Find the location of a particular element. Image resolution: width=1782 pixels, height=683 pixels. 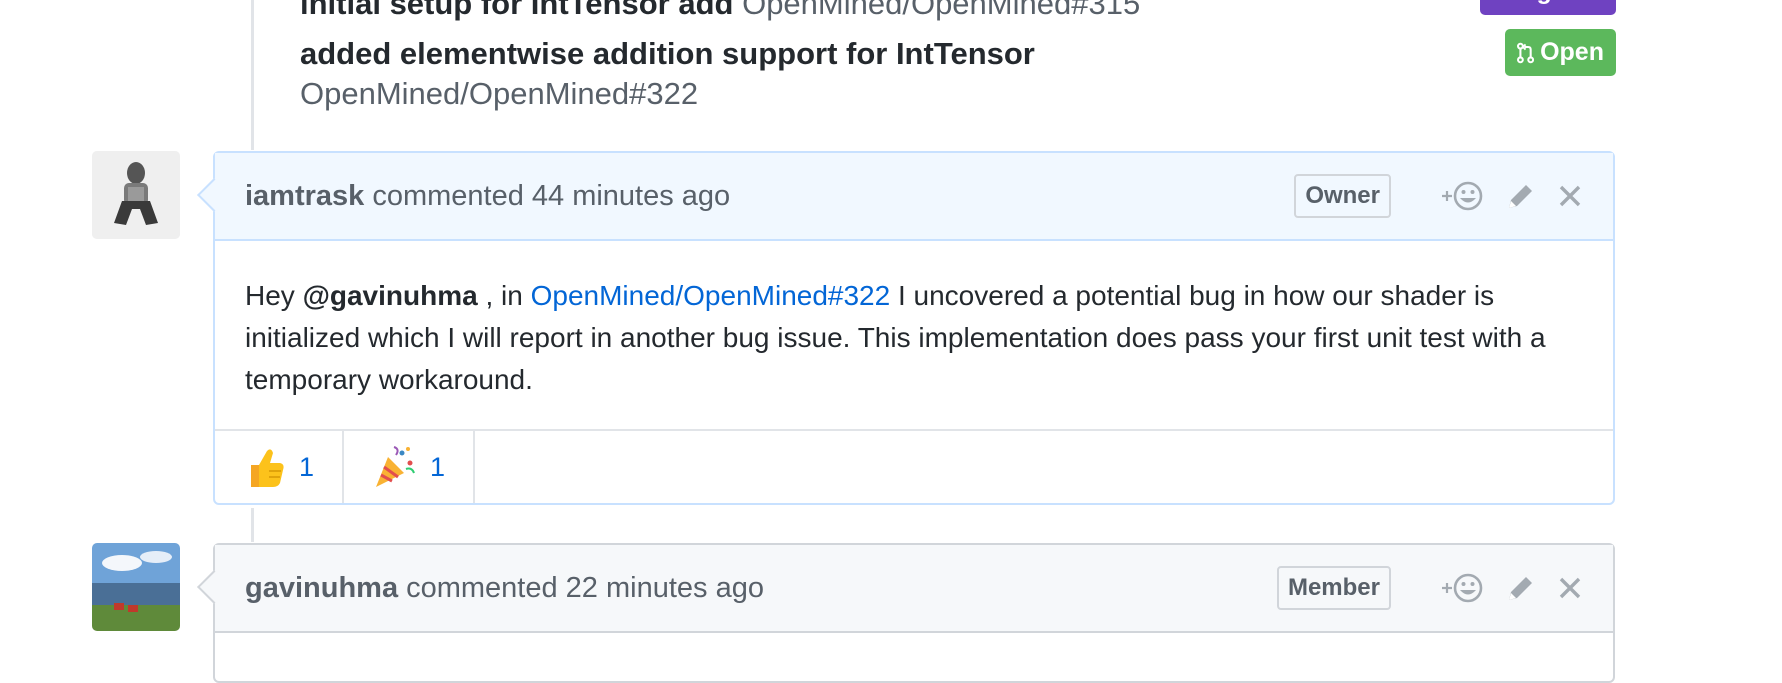

comment-author: gavinuhma is located at coordinates (321, 588).